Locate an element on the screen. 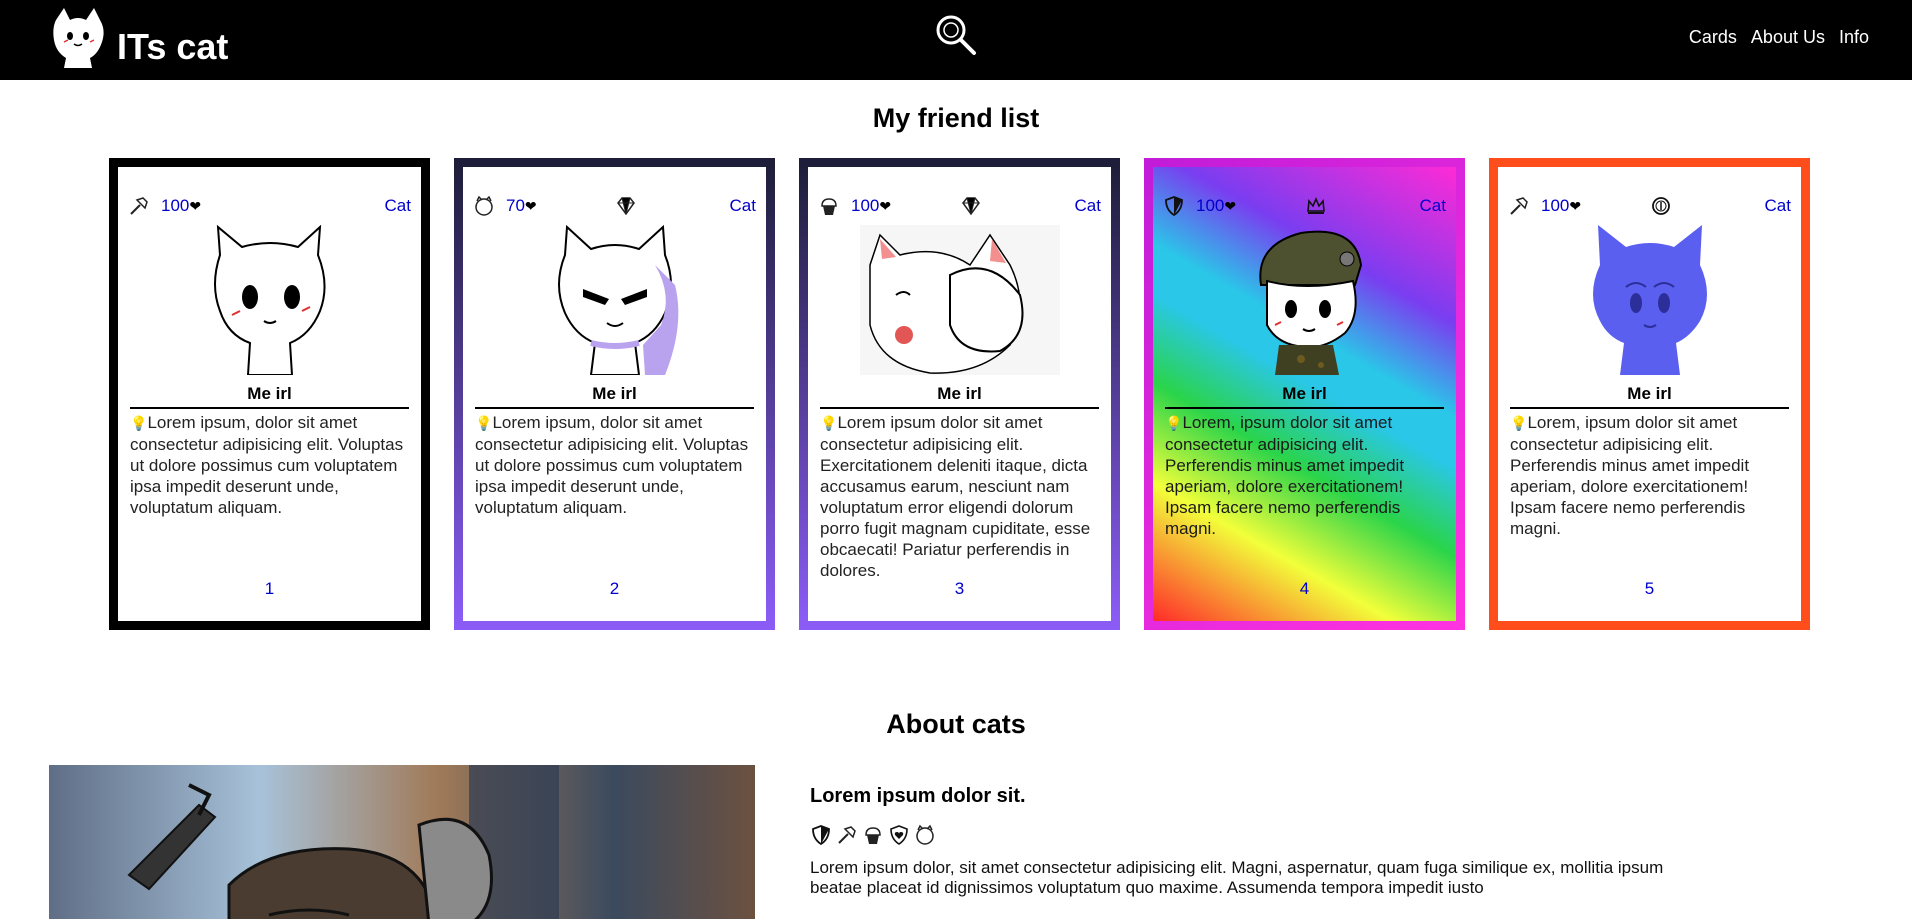 This screenshot has width=1912, height=919. top-navbar: ITs cat Cards About Us Info is located at coordinates (956, 40).